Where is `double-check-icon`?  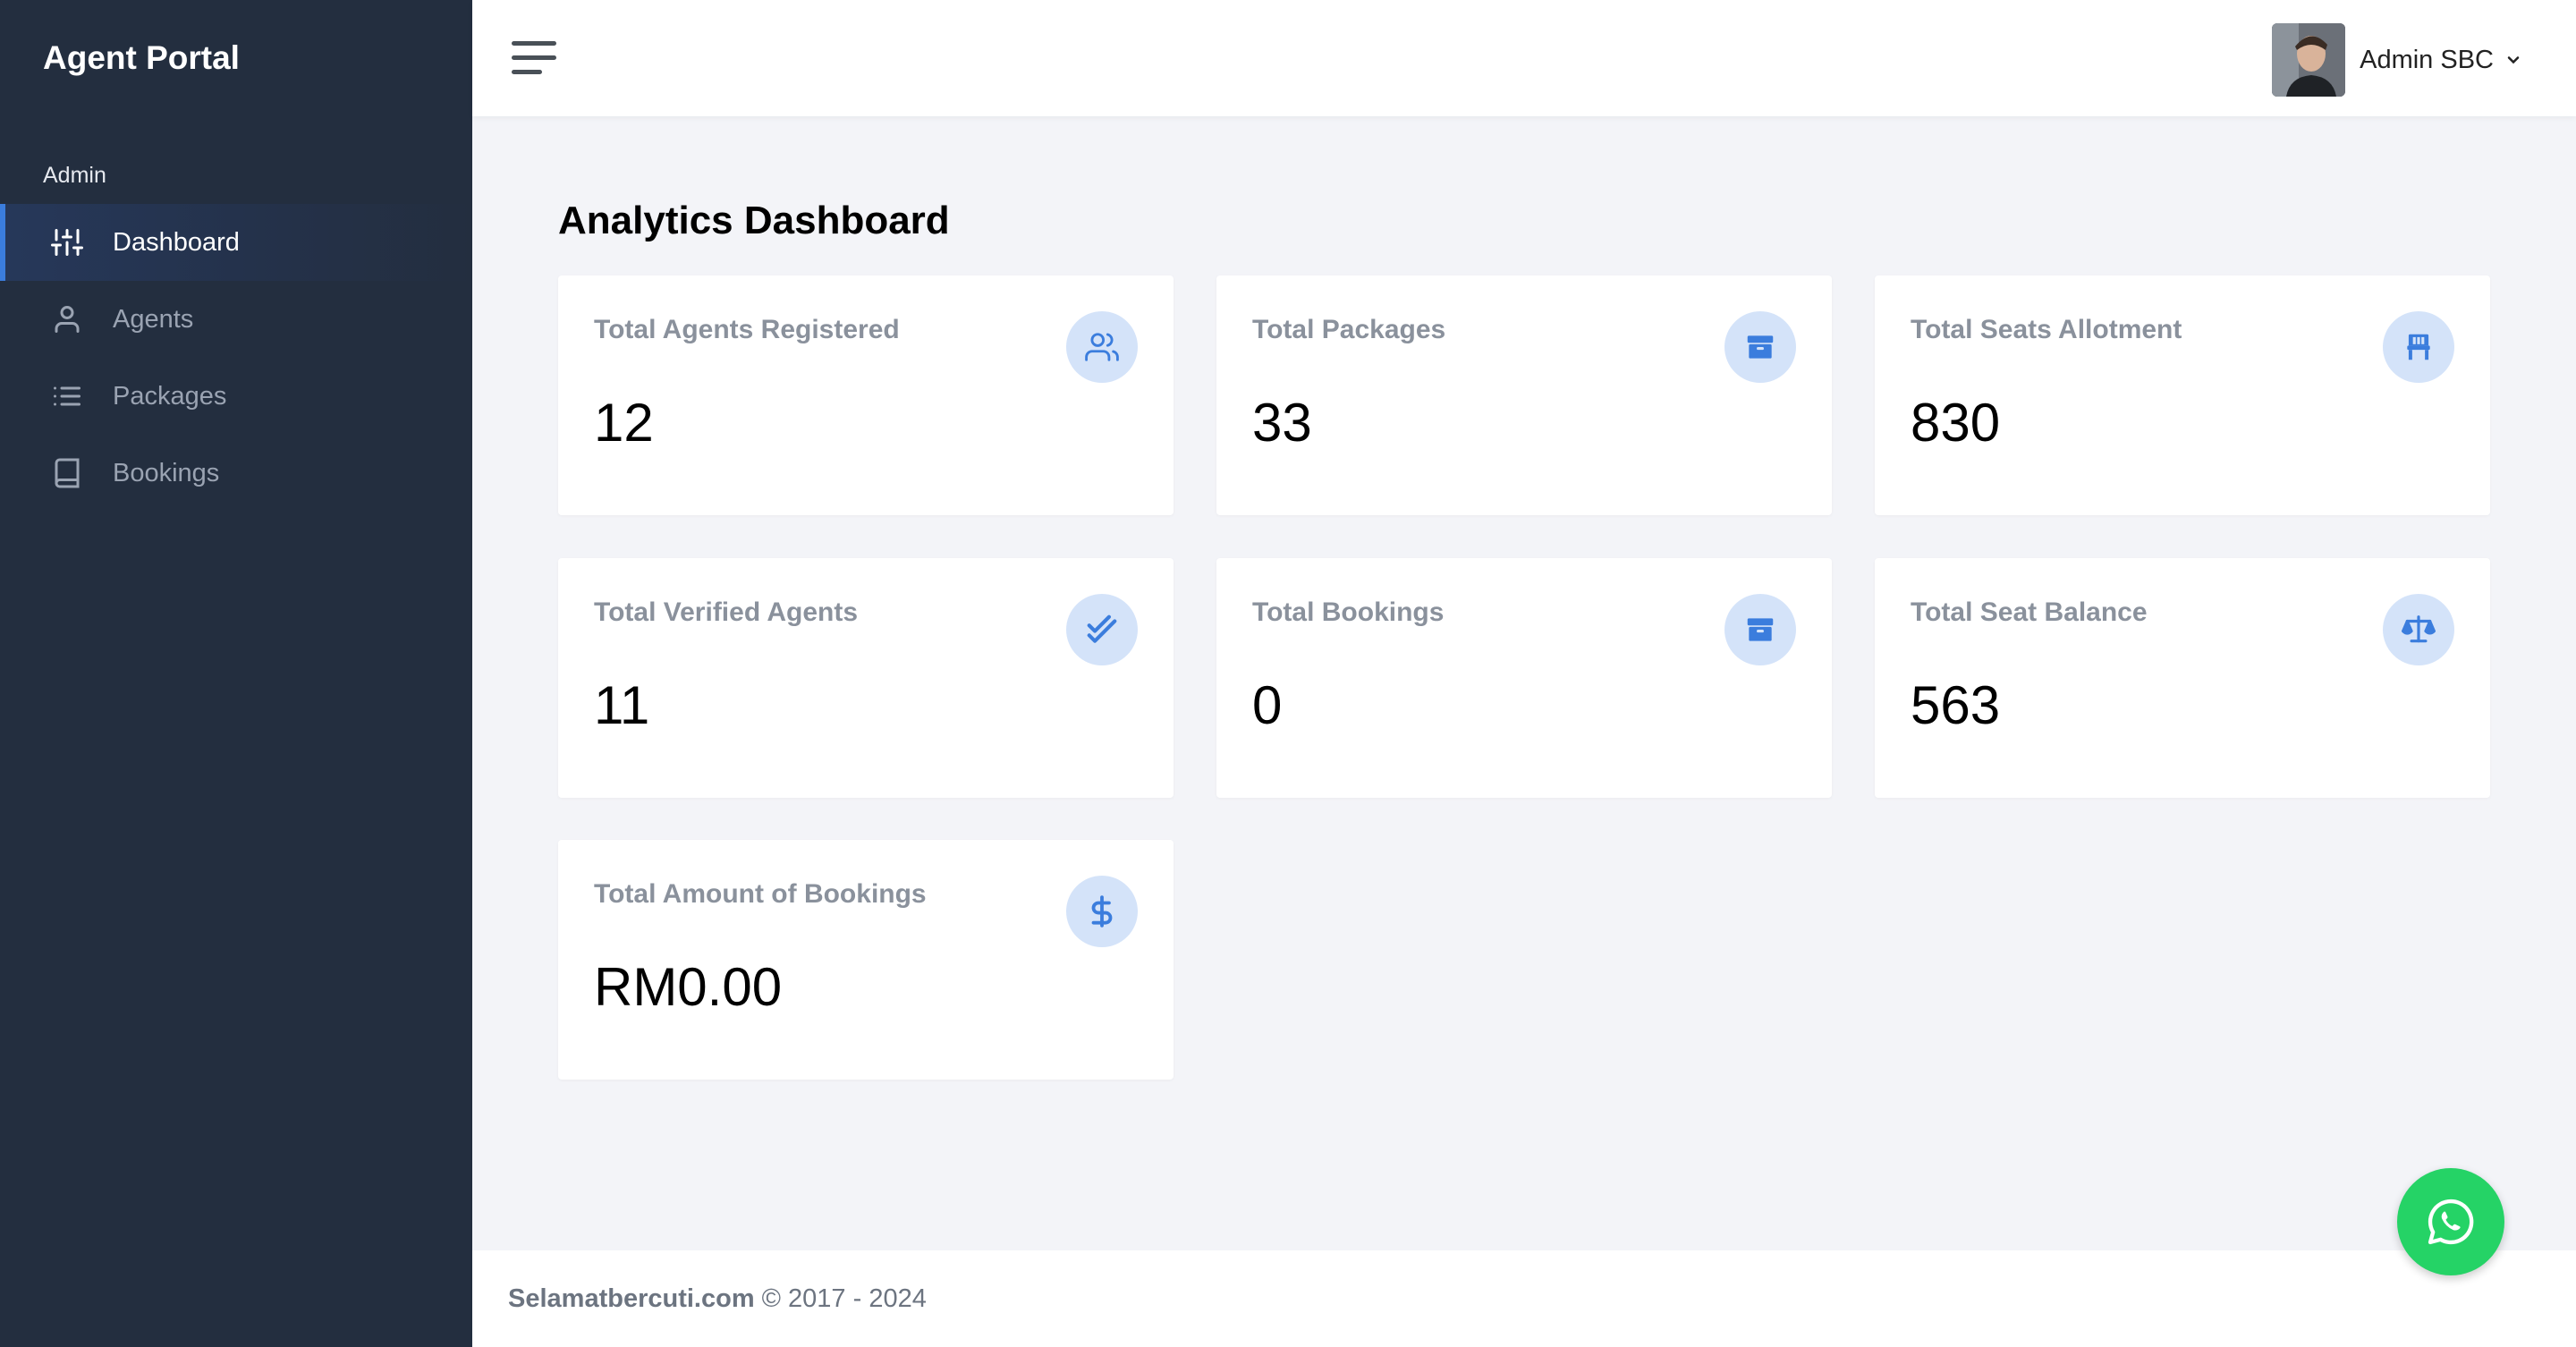 double-check-icon is located at coordinates (1102, 629).